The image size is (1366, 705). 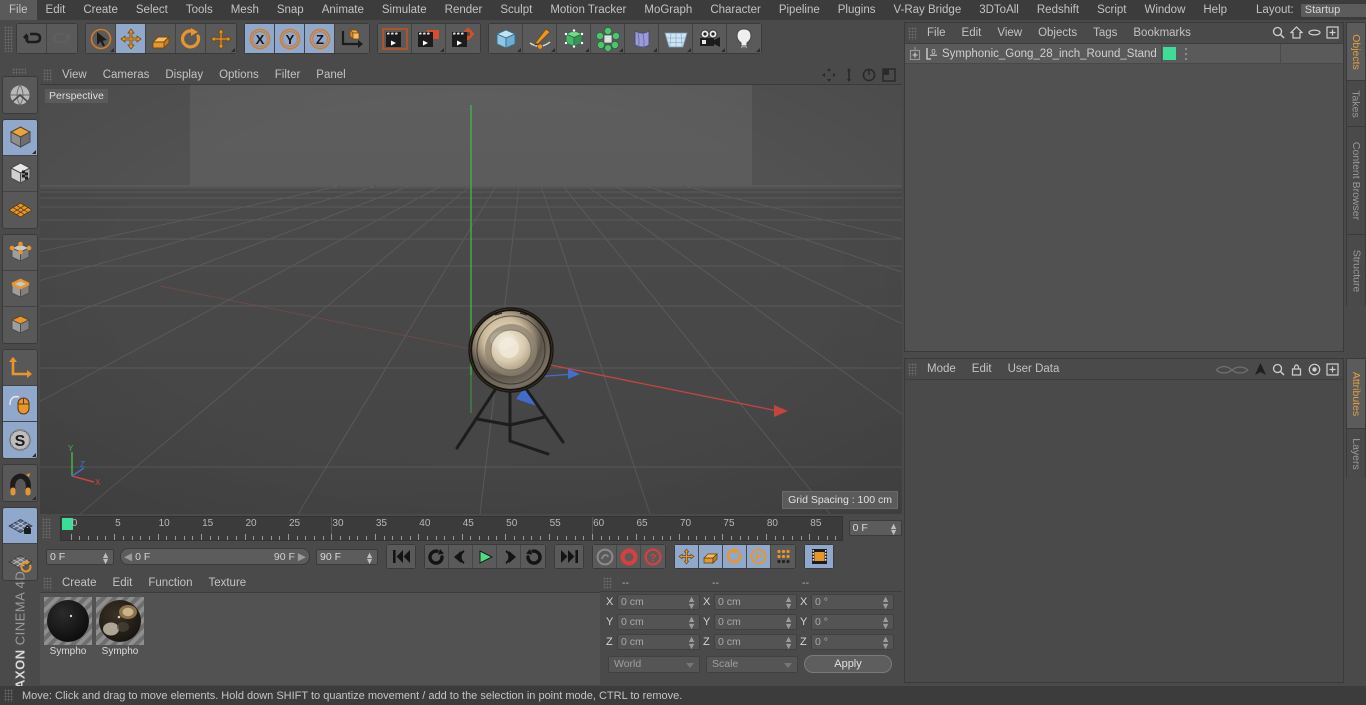 What do you see at coordinates (915, 53) in the screenshot?
I see `expand-collapse-icon` at bounding box center [915, 53].